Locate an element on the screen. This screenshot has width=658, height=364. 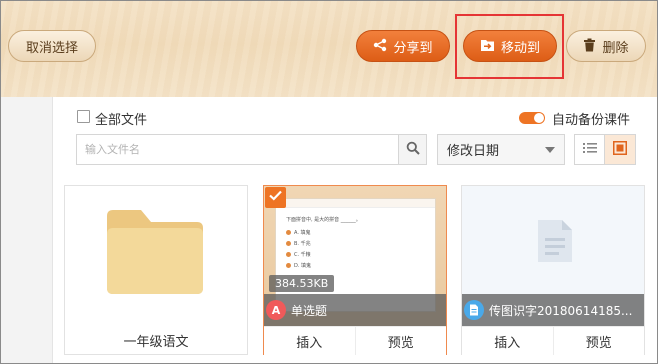
preview-option: A. 填鬼 is located at coordinates (298, 232).